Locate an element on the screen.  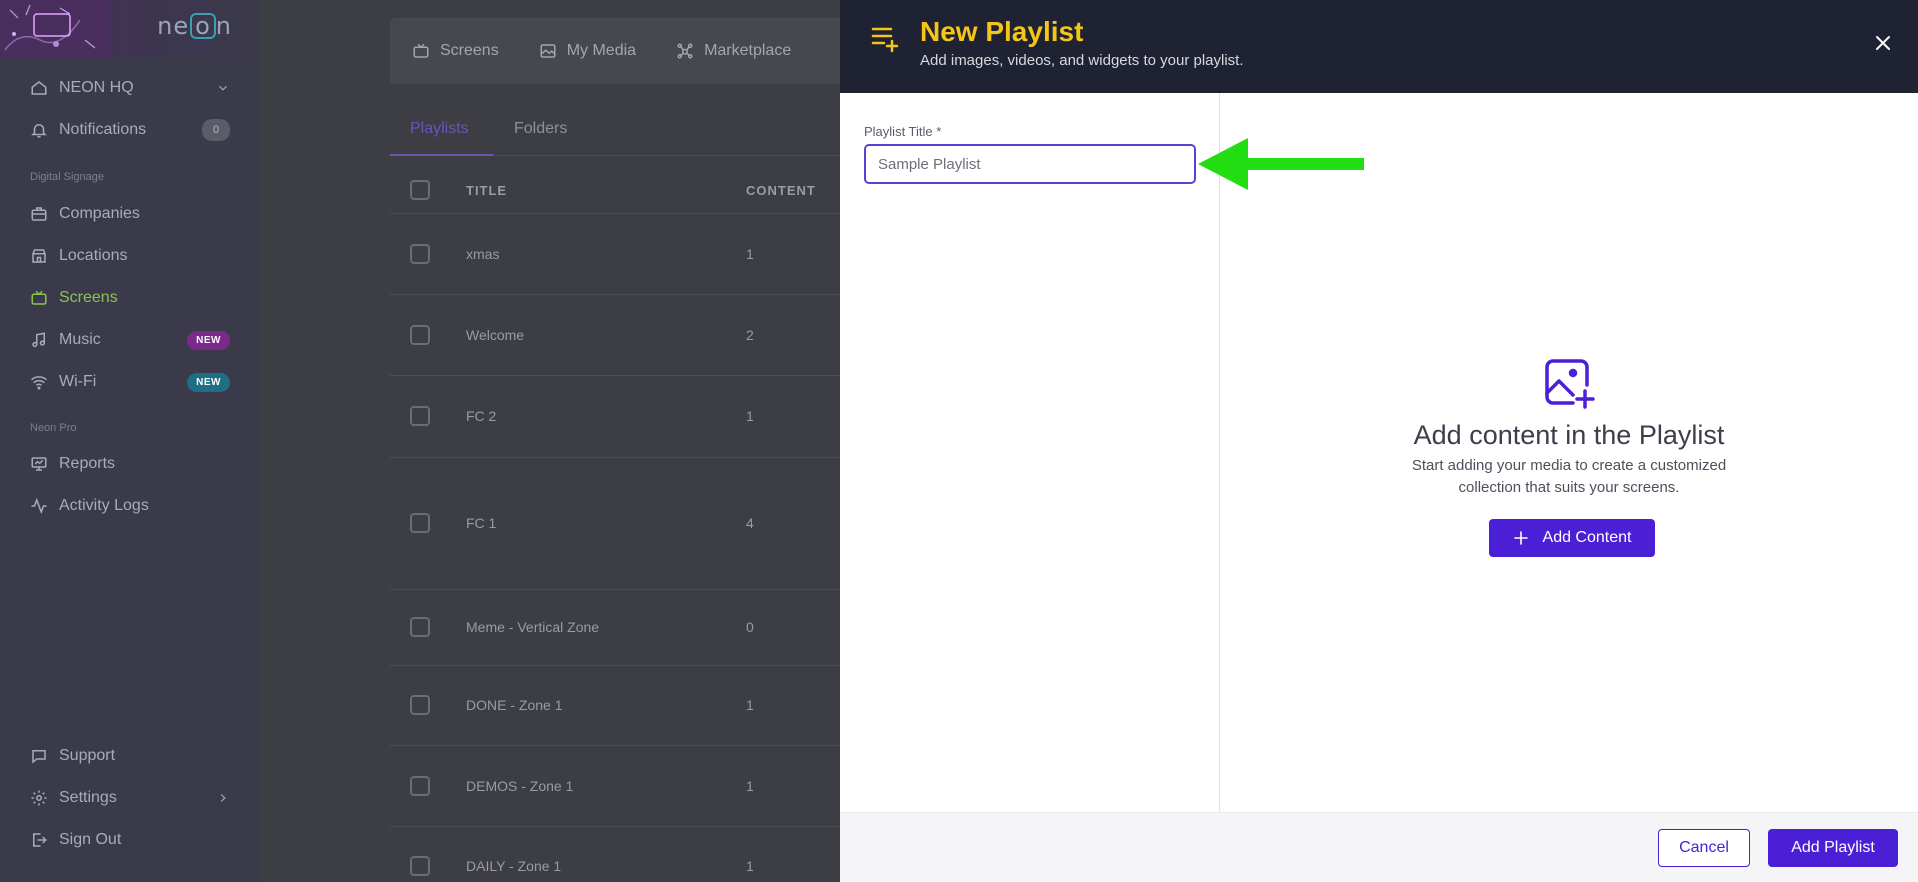
add-playlist-button: Add Playlist is located at coordinates (1833, 848).